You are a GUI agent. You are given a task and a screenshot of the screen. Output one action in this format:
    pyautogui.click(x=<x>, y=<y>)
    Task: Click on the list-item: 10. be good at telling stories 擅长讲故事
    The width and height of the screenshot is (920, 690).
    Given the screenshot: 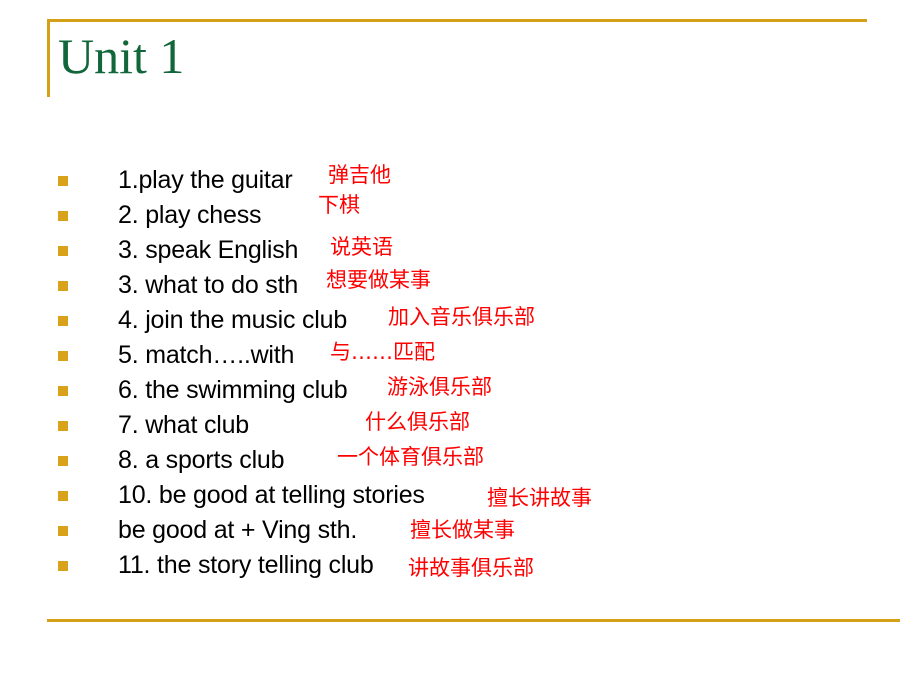 What is the action you would take?
    pyautogui.click(x=460, y=495)
    